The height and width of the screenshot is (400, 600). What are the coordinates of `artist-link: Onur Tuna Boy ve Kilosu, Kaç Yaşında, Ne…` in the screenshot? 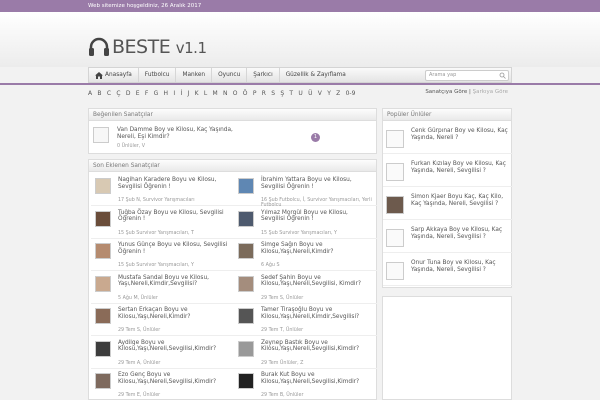 It's located at (460, 266).